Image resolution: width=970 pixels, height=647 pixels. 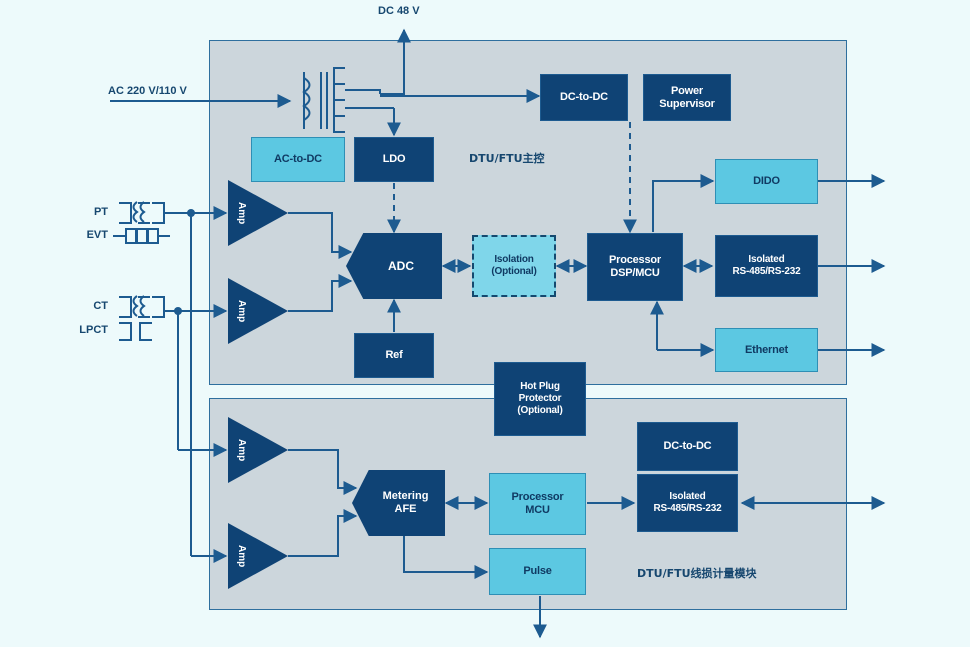 I want to click on block-label-hot-plug-3: (Optional), so click(x=540, y=410).